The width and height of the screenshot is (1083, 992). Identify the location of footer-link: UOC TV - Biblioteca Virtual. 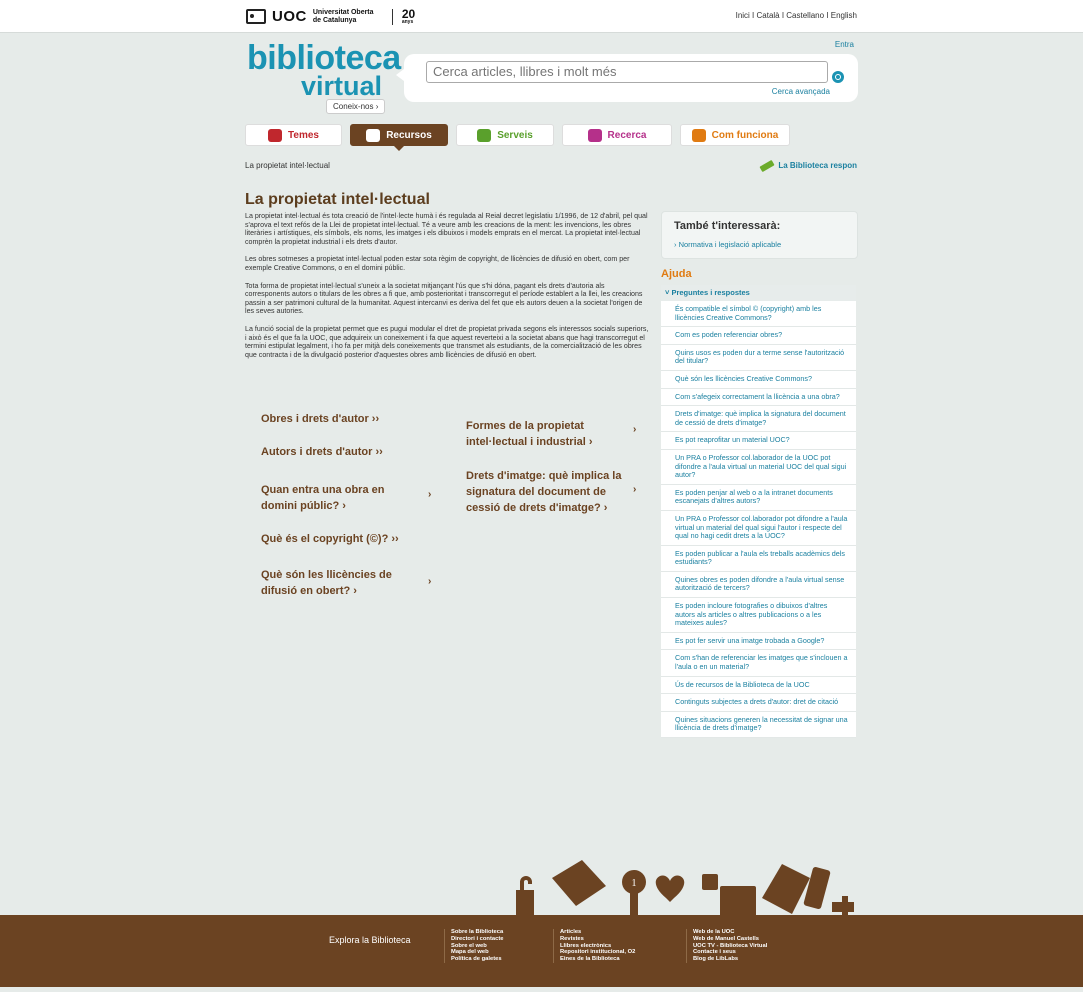
(730, 946).